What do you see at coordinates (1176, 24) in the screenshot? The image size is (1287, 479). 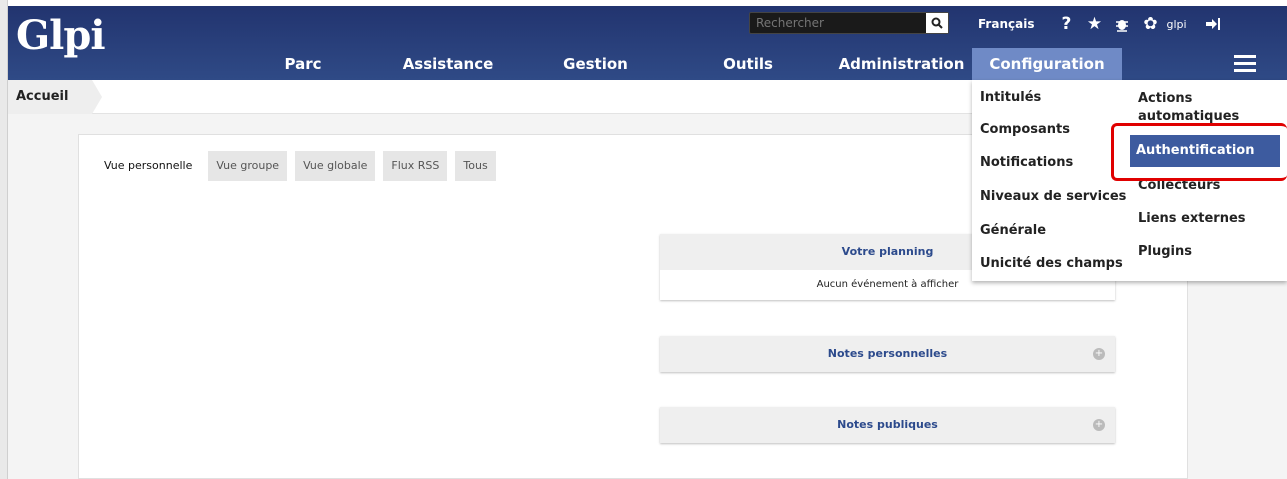 I see `user-name: glpi` at bounding box center [1176, 24].